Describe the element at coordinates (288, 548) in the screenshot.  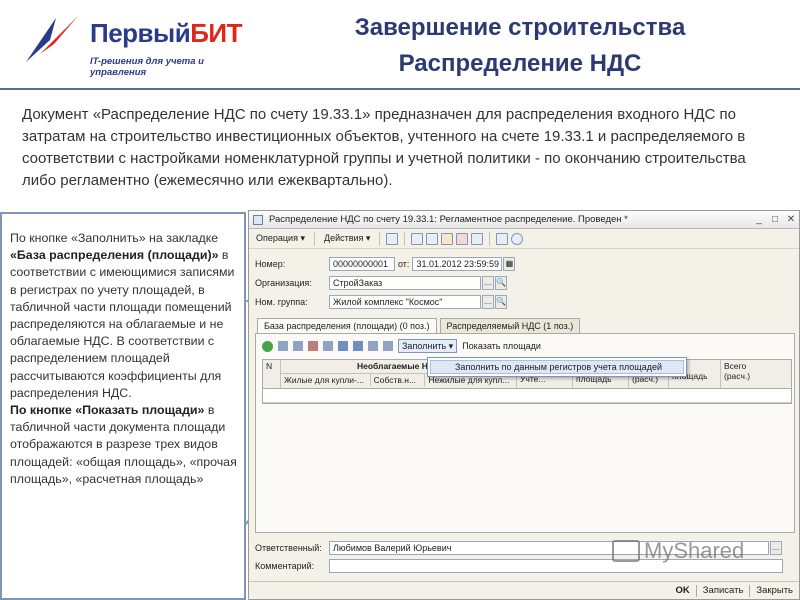
I see `responsible-label: Ответственный:` at that location.